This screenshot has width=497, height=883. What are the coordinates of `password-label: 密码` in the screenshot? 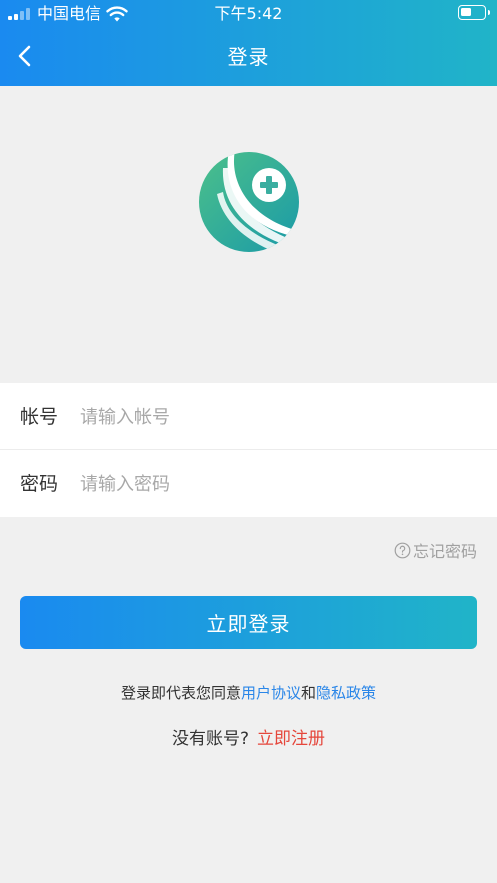 It's located at (39, 484).